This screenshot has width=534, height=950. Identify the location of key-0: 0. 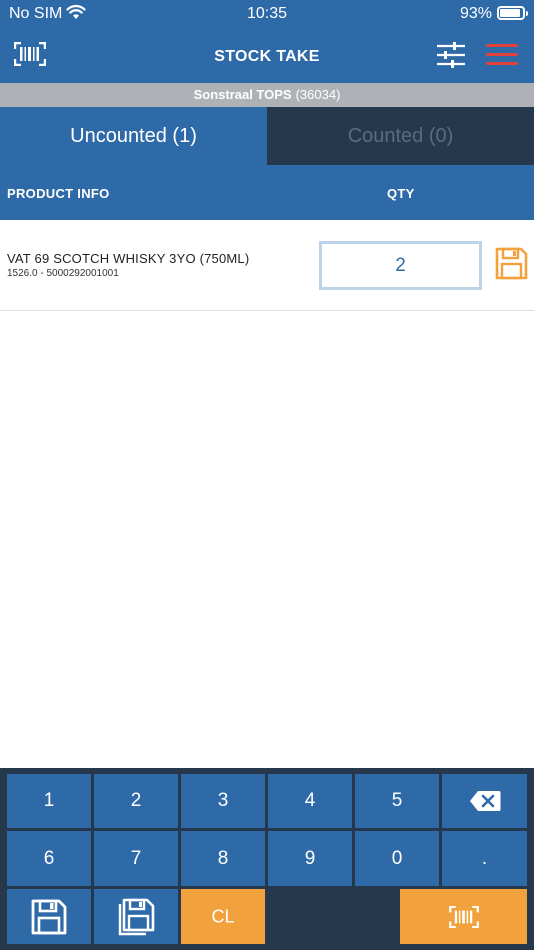
(397, 858).